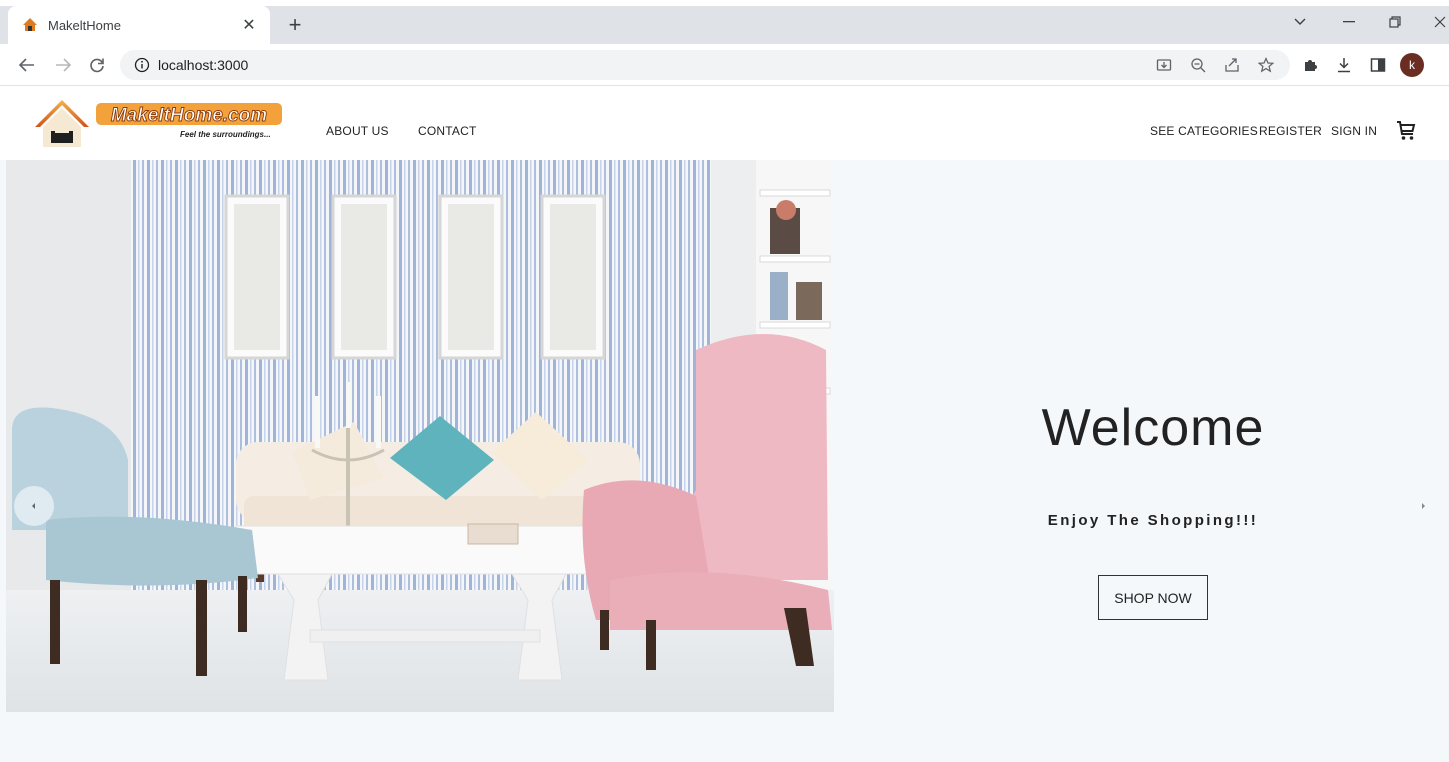 The image size is (1449, 762). I want to click on nav-sign-in-link: SIGN IN, so click(1354, 131).